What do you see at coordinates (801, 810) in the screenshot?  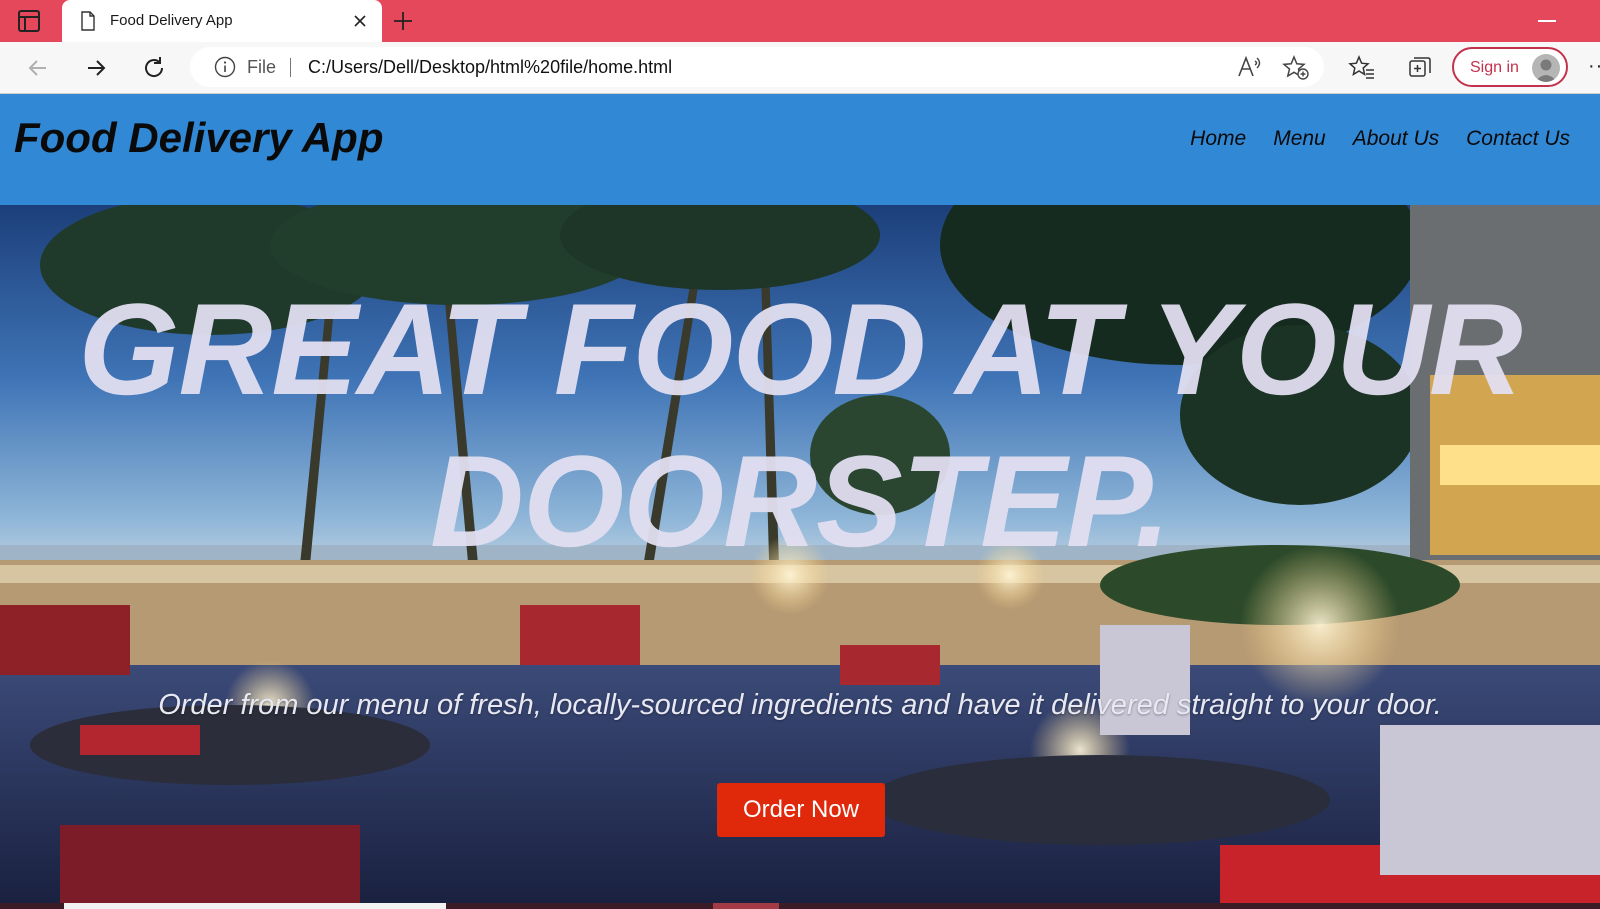 I see `order-now-button: Order Now` at bounding box center [801, 810].